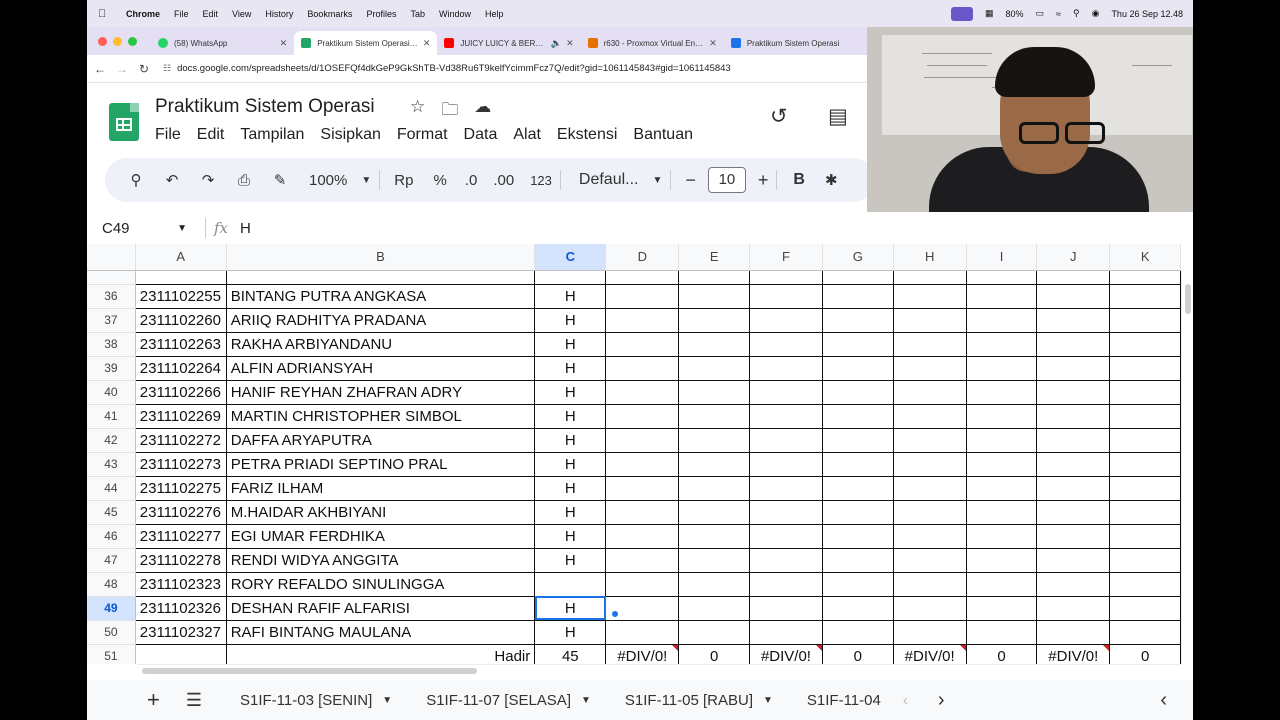  I want to click on font-size-input: 10, so click(726, 180).